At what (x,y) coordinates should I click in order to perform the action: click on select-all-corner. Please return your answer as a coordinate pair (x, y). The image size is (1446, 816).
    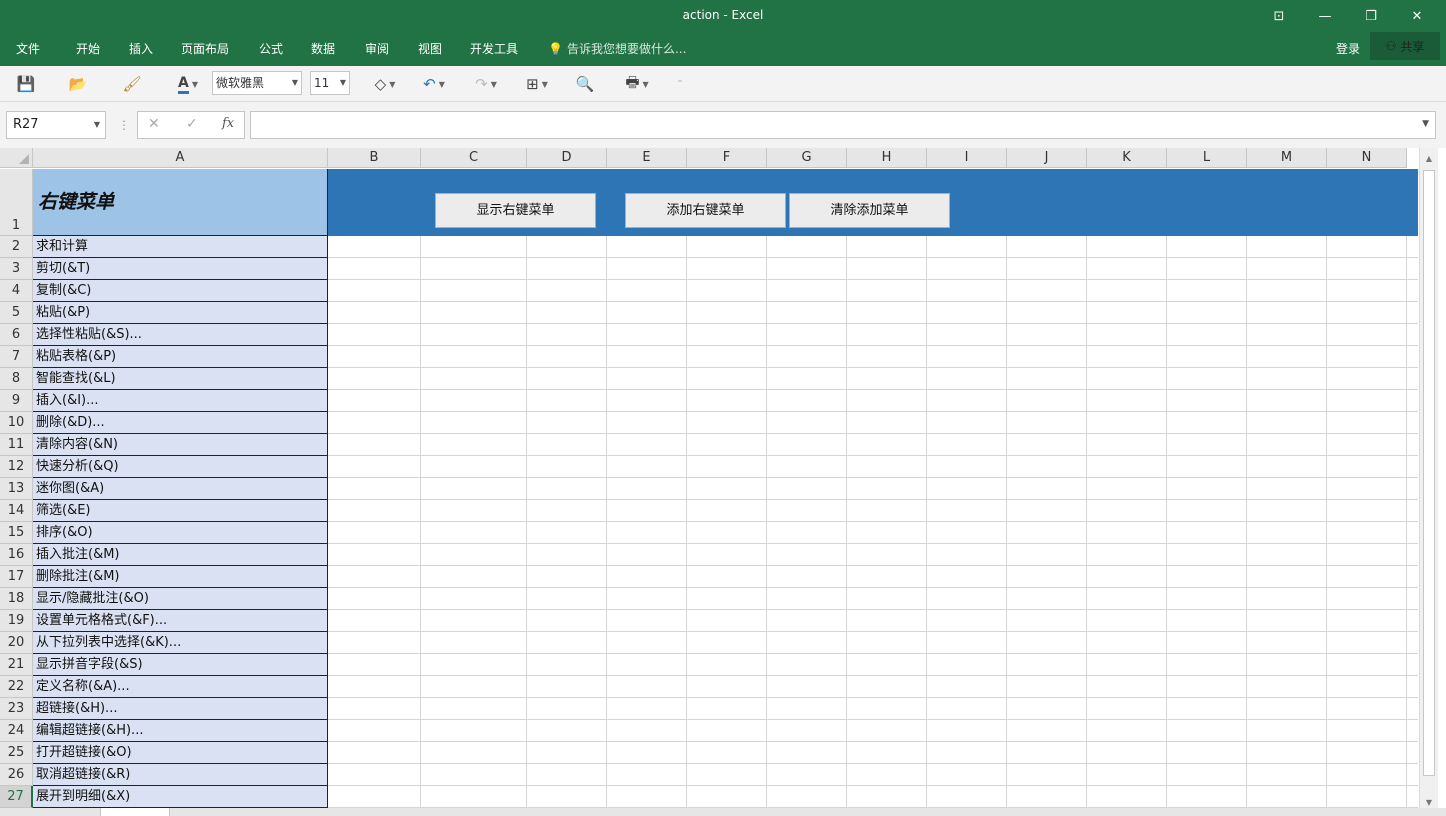
    Looking at the image, I should click on (16, 158).